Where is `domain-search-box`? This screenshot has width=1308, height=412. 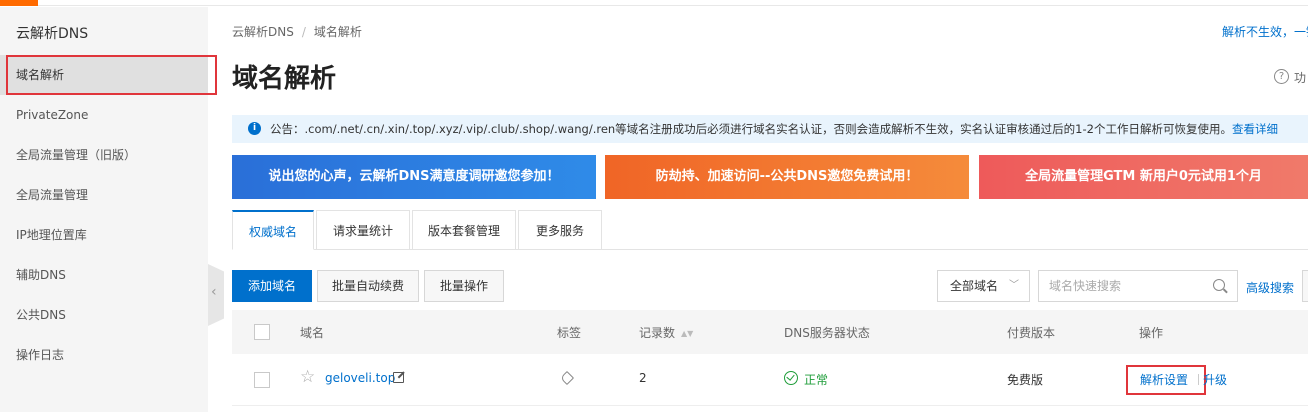 domain-search-box is located at coordinates (1138, 286).